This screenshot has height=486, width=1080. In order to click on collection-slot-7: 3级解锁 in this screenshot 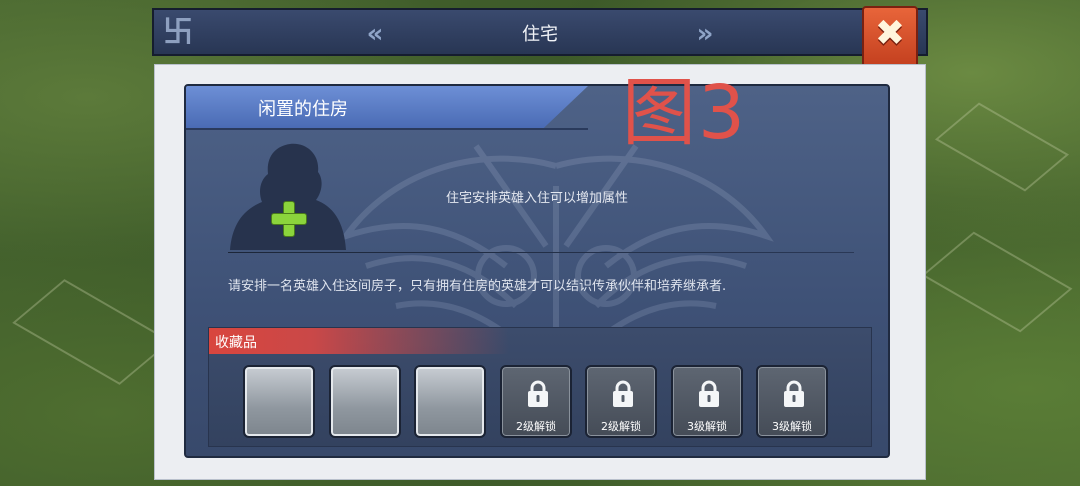, I will do `click(792, 401)`.